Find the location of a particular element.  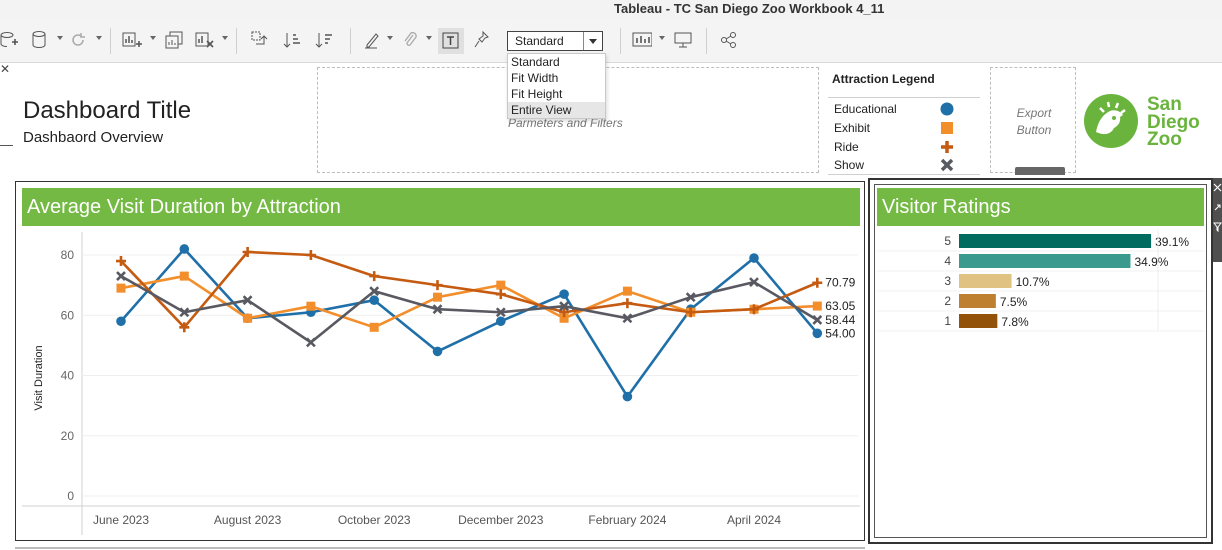

ratings-title-banner: Visitor Ratings is located at coordinates (1040, 207).